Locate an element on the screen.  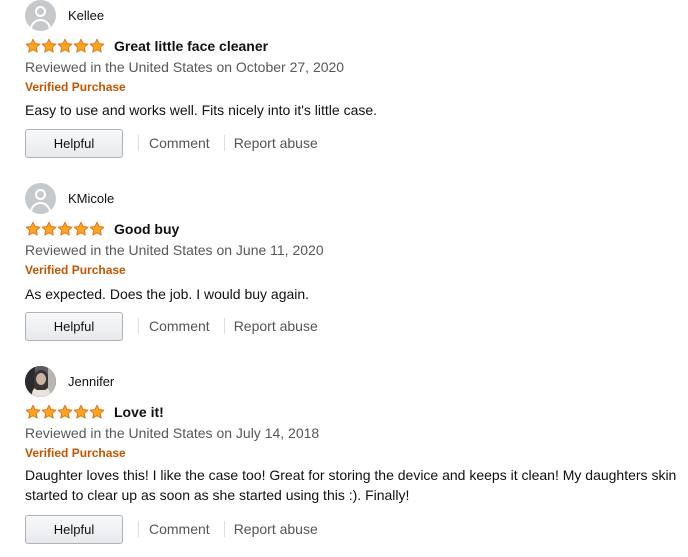
reviewer-name: KMicole is located at coordinates (91, 198).